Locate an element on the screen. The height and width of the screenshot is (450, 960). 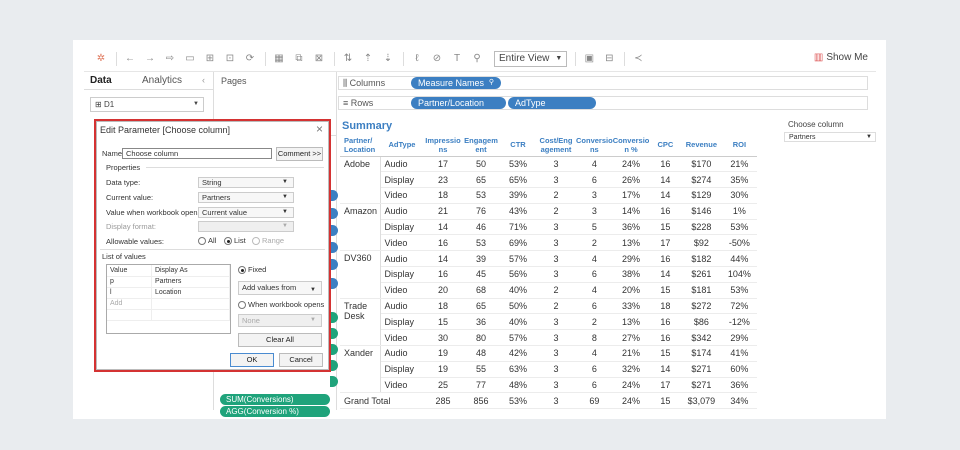
add-values-from-button: Add values from ▼ is located at coordinates (280, 288).